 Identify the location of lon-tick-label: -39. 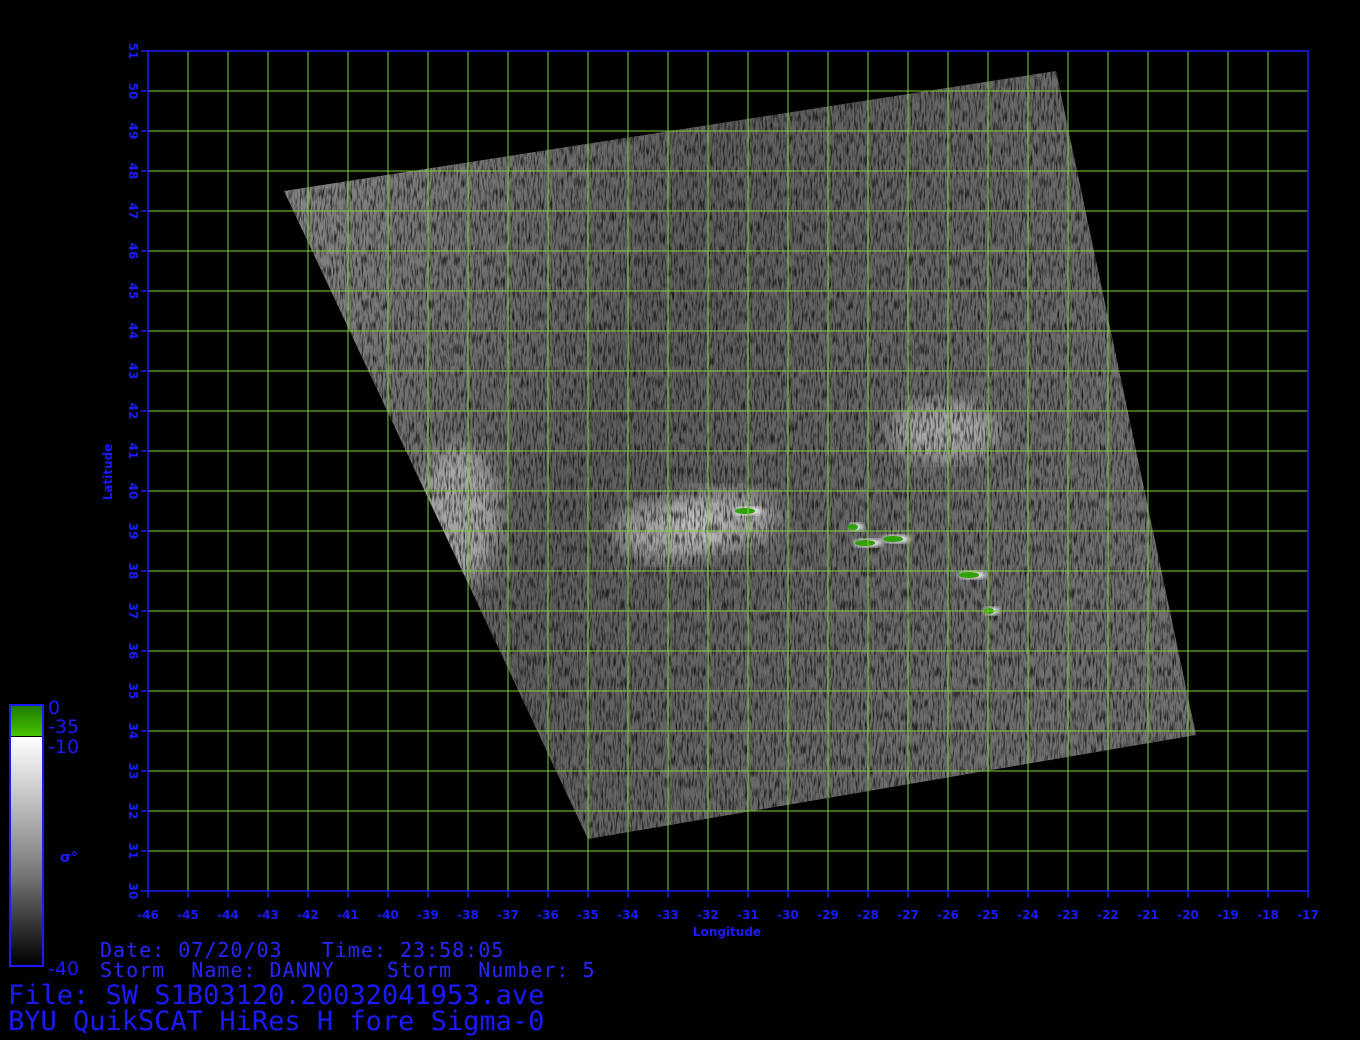
(428, 915).